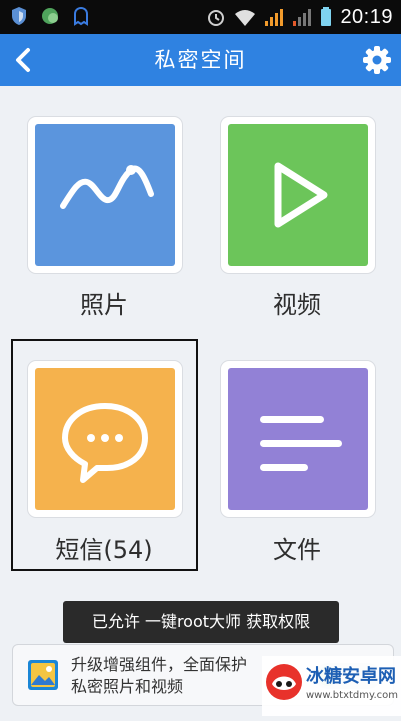 Image resolution: width=401 pixels, height=721 pixels. Describe the element at coordinates (43, 675) in the screenshot. I see `photo-protection-icon` at that location.